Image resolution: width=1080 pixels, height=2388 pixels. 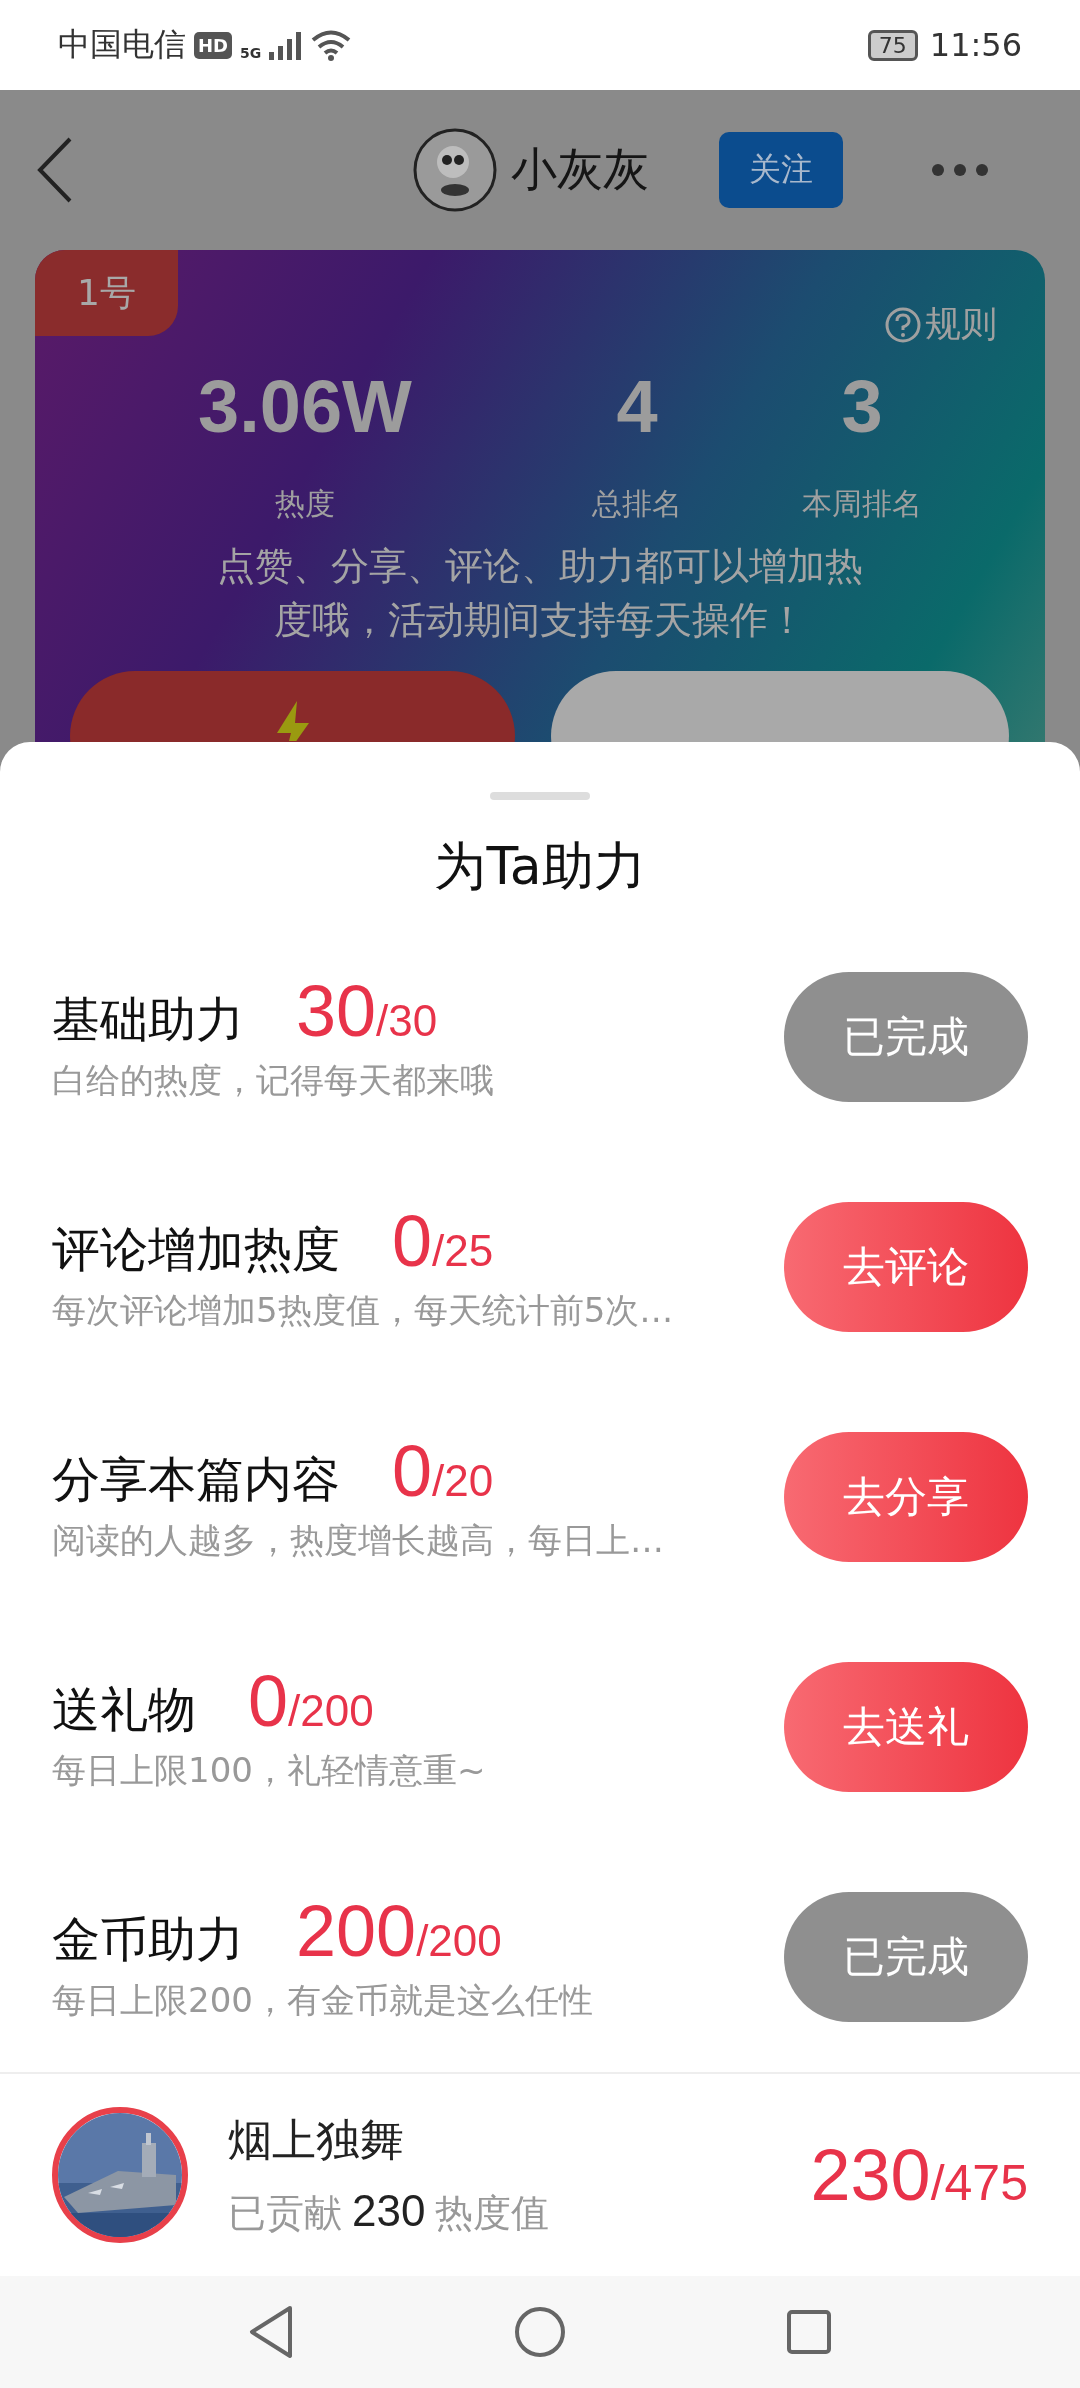 I want to click on more-icon, so click(x=960, y=170).